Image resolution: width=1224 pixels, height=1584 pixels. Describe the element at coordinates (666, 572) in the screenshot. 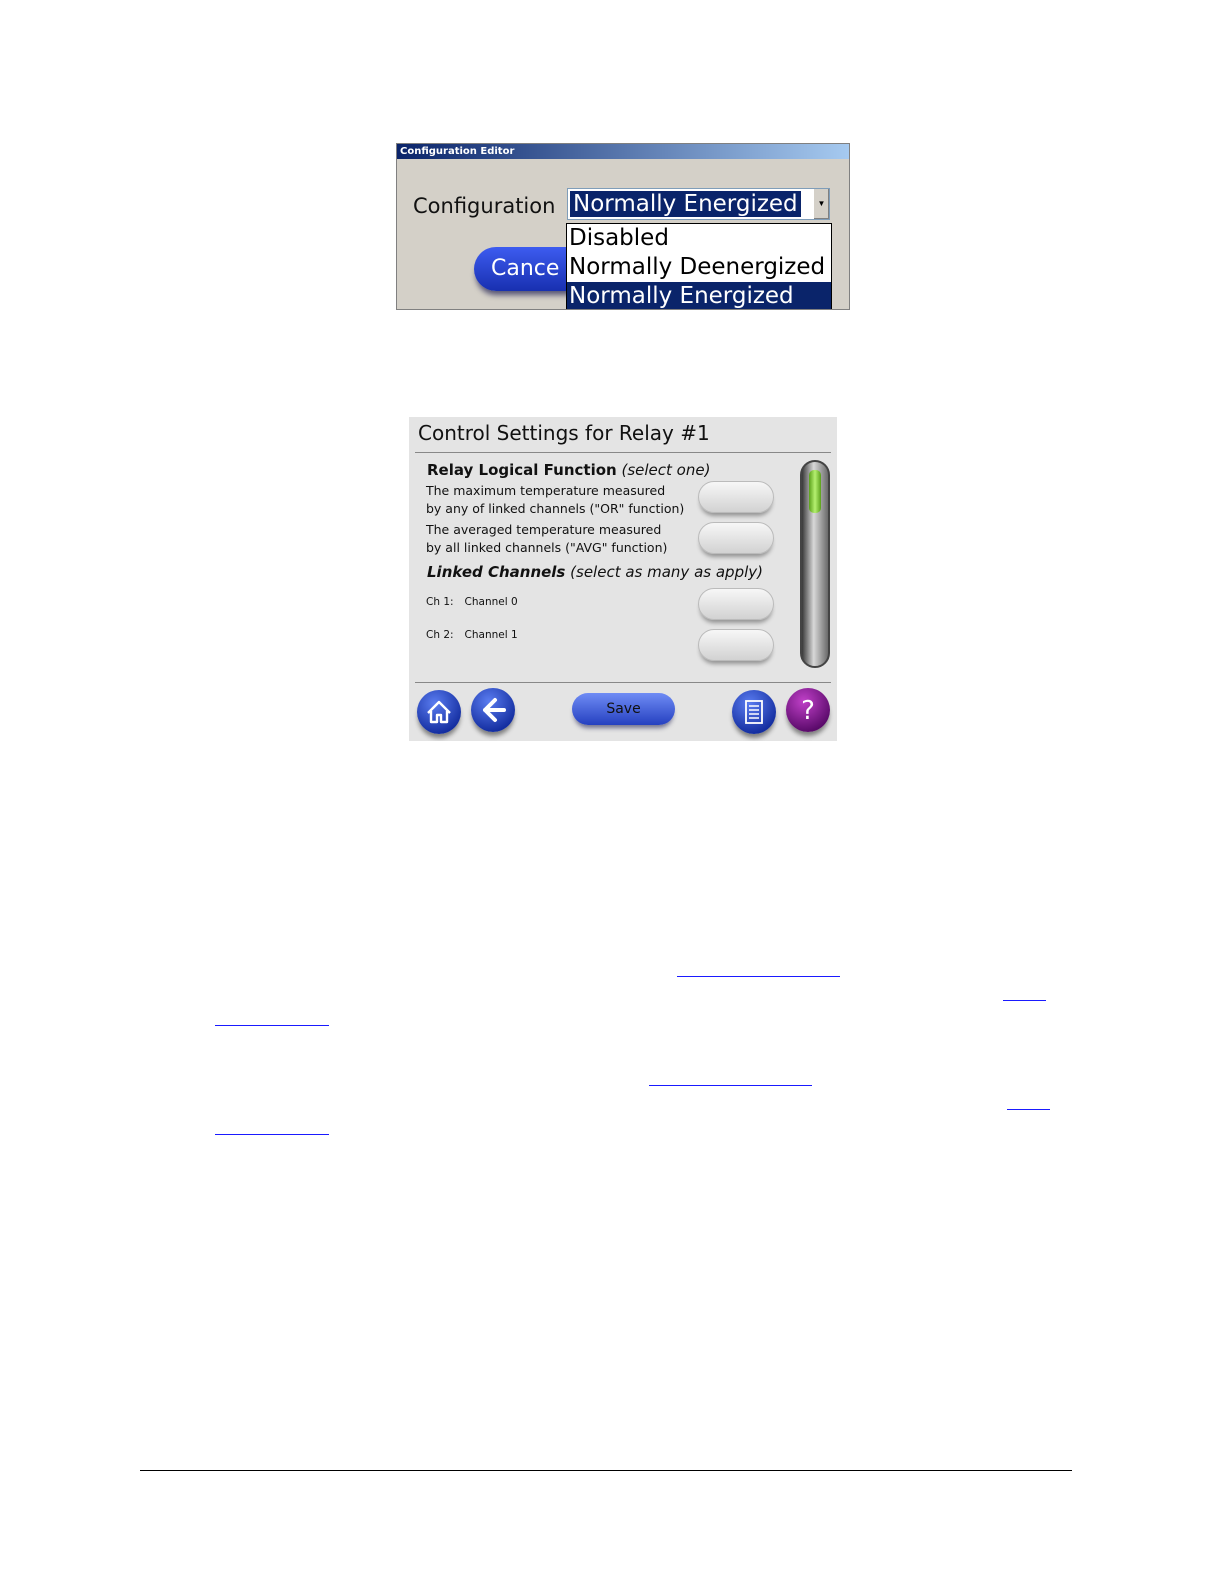

I see `linked-channels-hint: (select as many as apply)` at that location.